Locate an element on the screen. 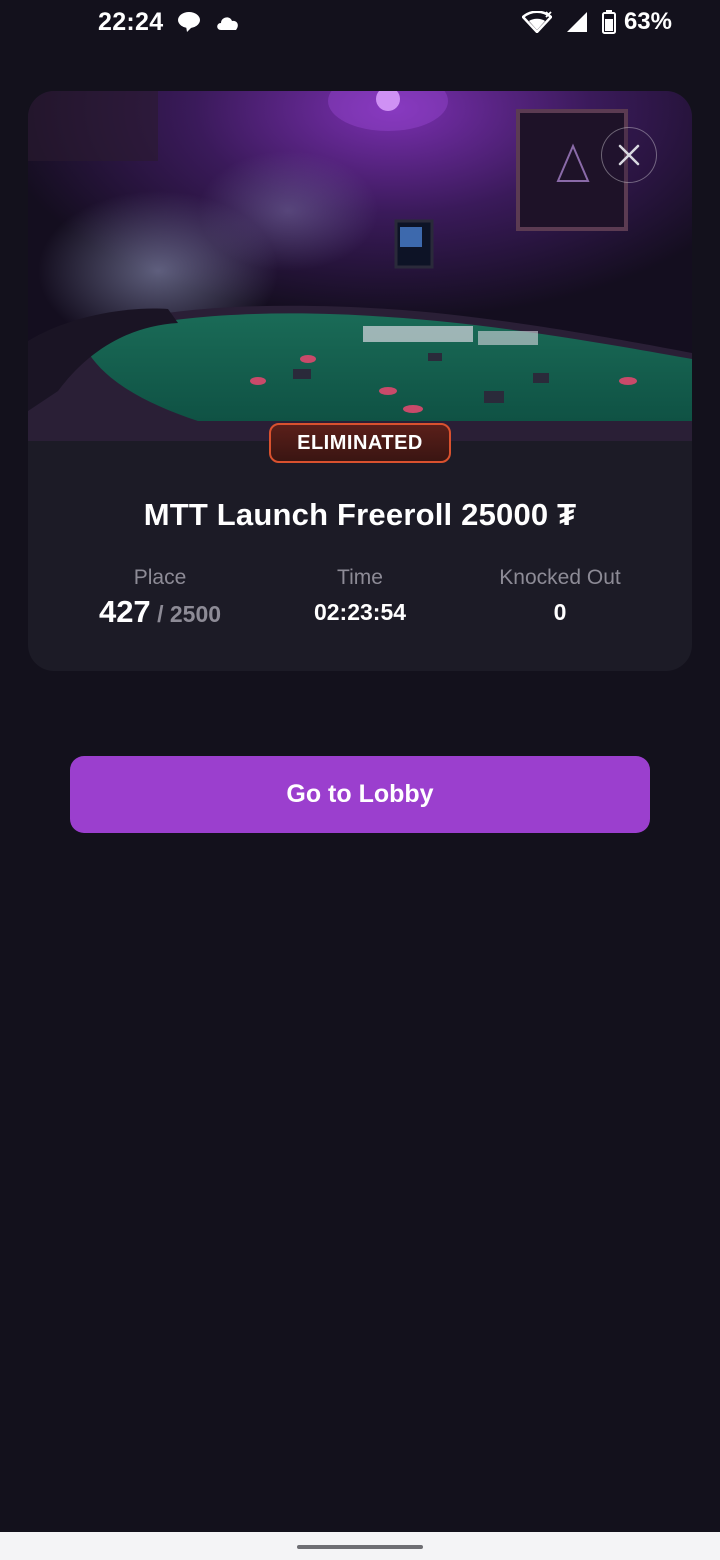 Image resolution: width=720 pixels, height=1560 pixels. home-gesture-handle is located at coordinates (360, 1547).